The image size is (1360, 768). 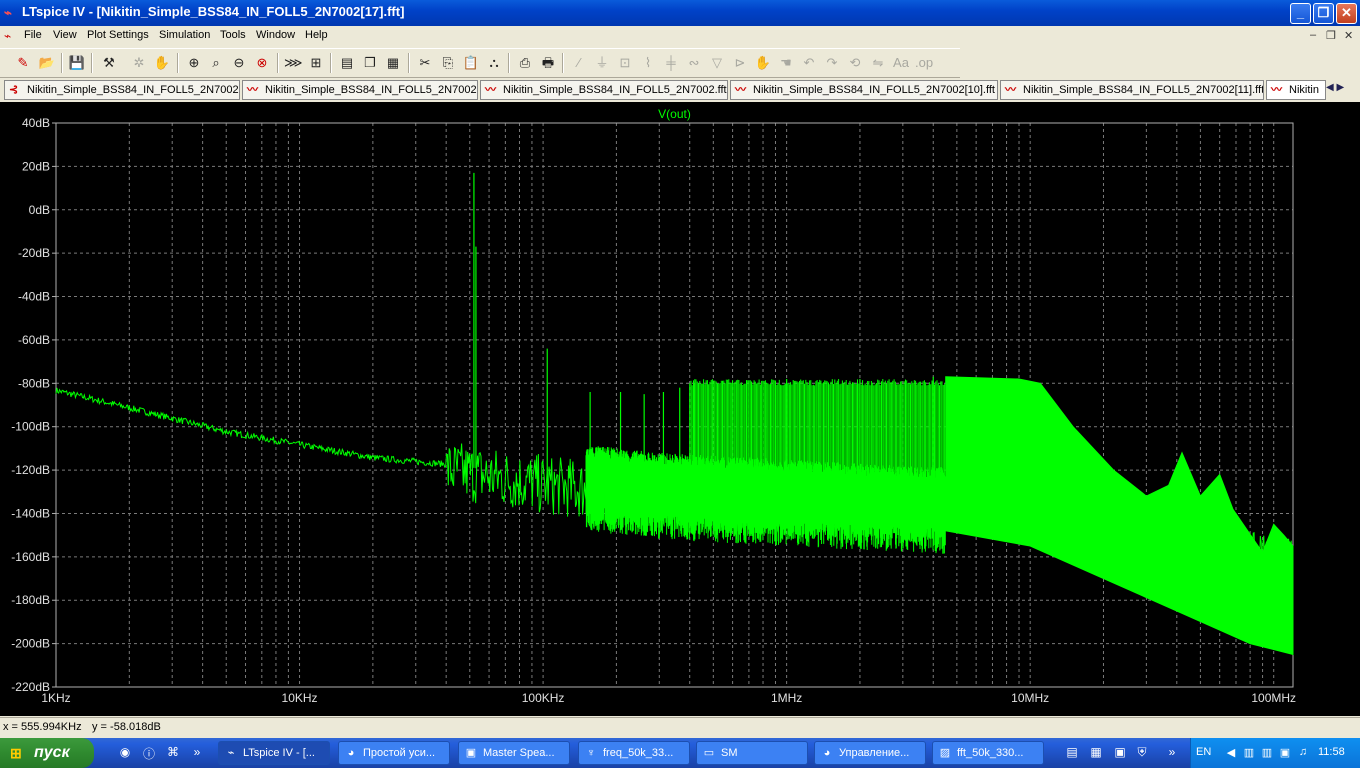 I want to click on tray-network-icon: ▥, so click(x=1249, y=753).